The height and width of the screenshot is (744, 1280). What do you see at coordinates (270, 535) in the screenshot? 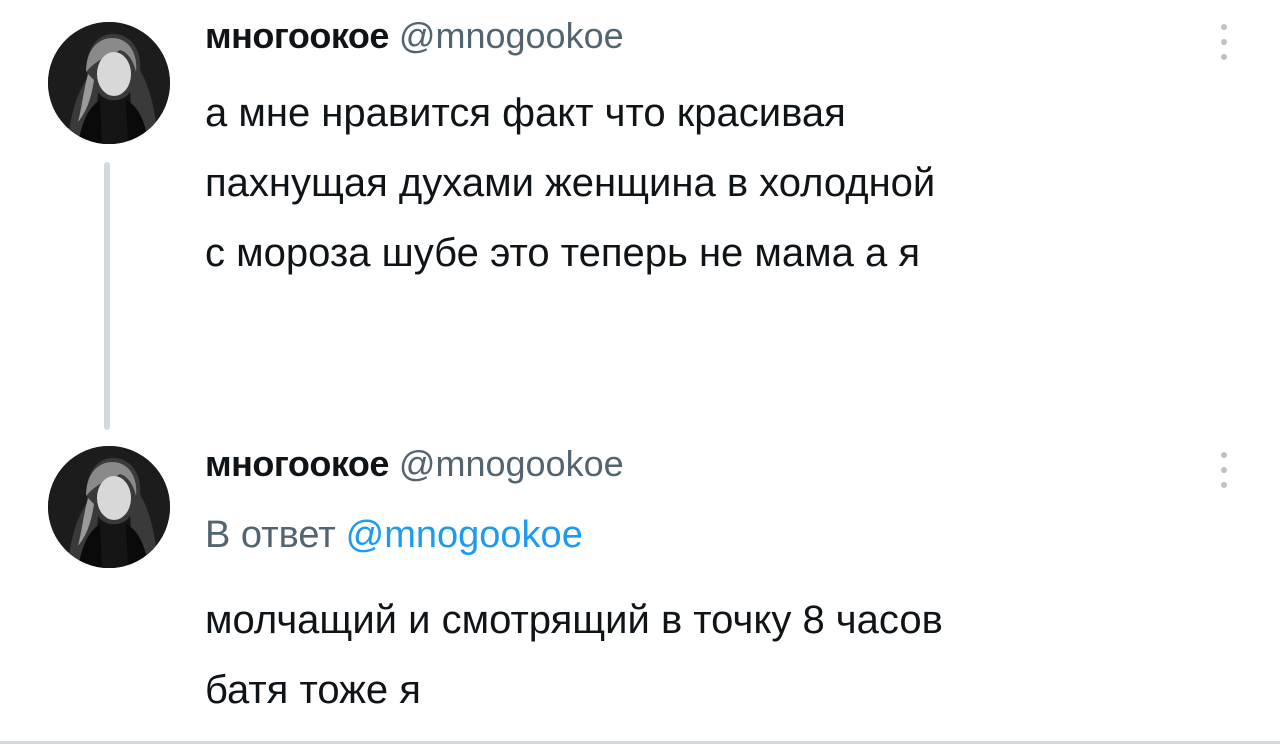
I see `reply-prefix: В ответ` at bounding box center [270, 535].